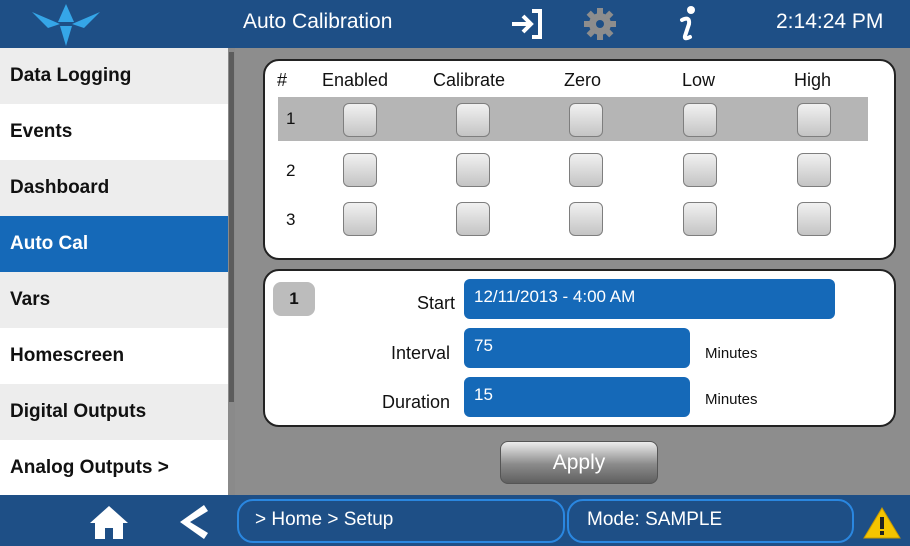 The width and height of the screenshot is (910, 546). What do you see at coordinates (435, 303) in the screenshot?
I see `start-label: Start` at bounding box center [435, 303].